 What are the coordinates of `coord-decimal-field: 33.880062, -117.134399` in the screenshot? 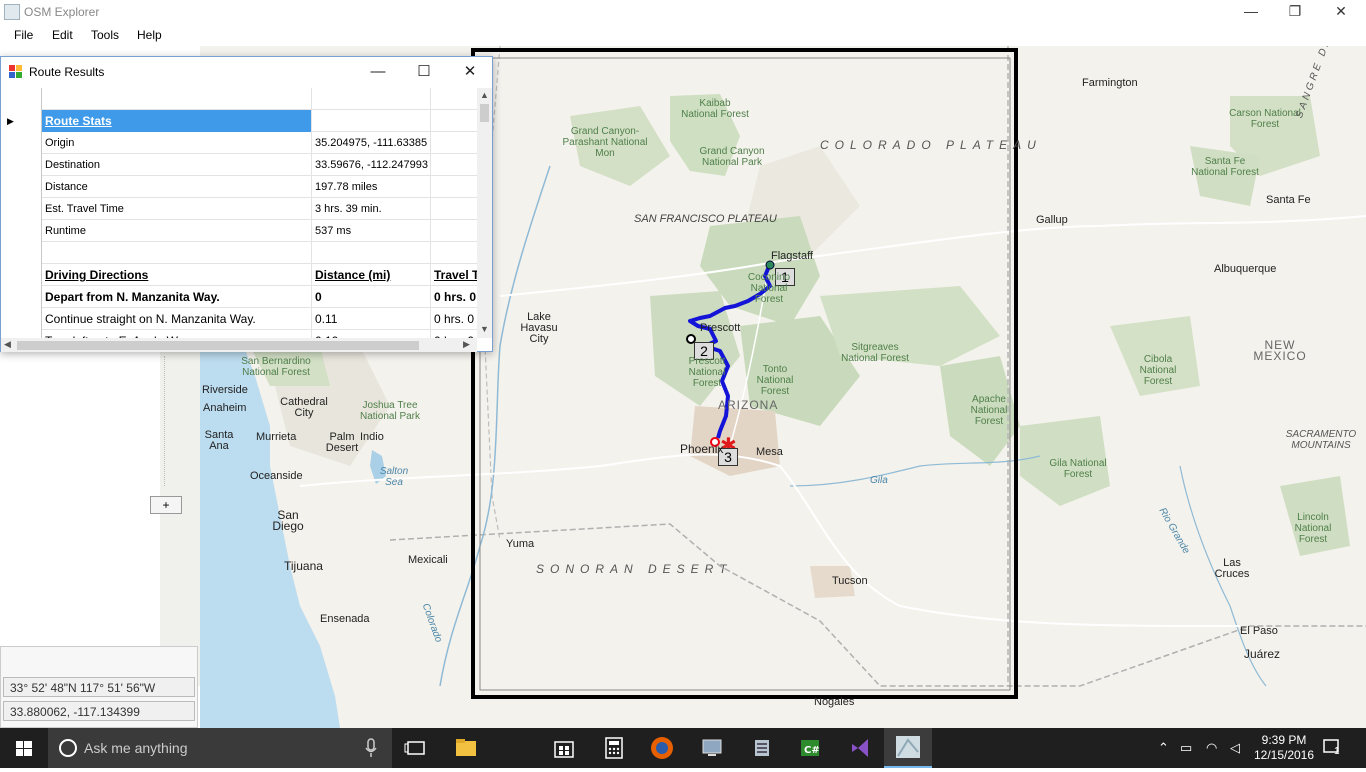 It's located at (99, 711).